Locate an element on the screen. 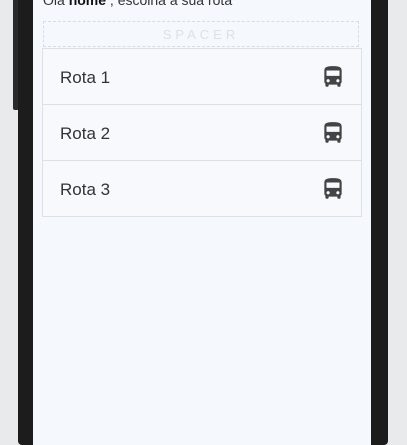 This screenshot has height=445, width=407. route-label: Rota 2 is located at coordinates (85, 133).